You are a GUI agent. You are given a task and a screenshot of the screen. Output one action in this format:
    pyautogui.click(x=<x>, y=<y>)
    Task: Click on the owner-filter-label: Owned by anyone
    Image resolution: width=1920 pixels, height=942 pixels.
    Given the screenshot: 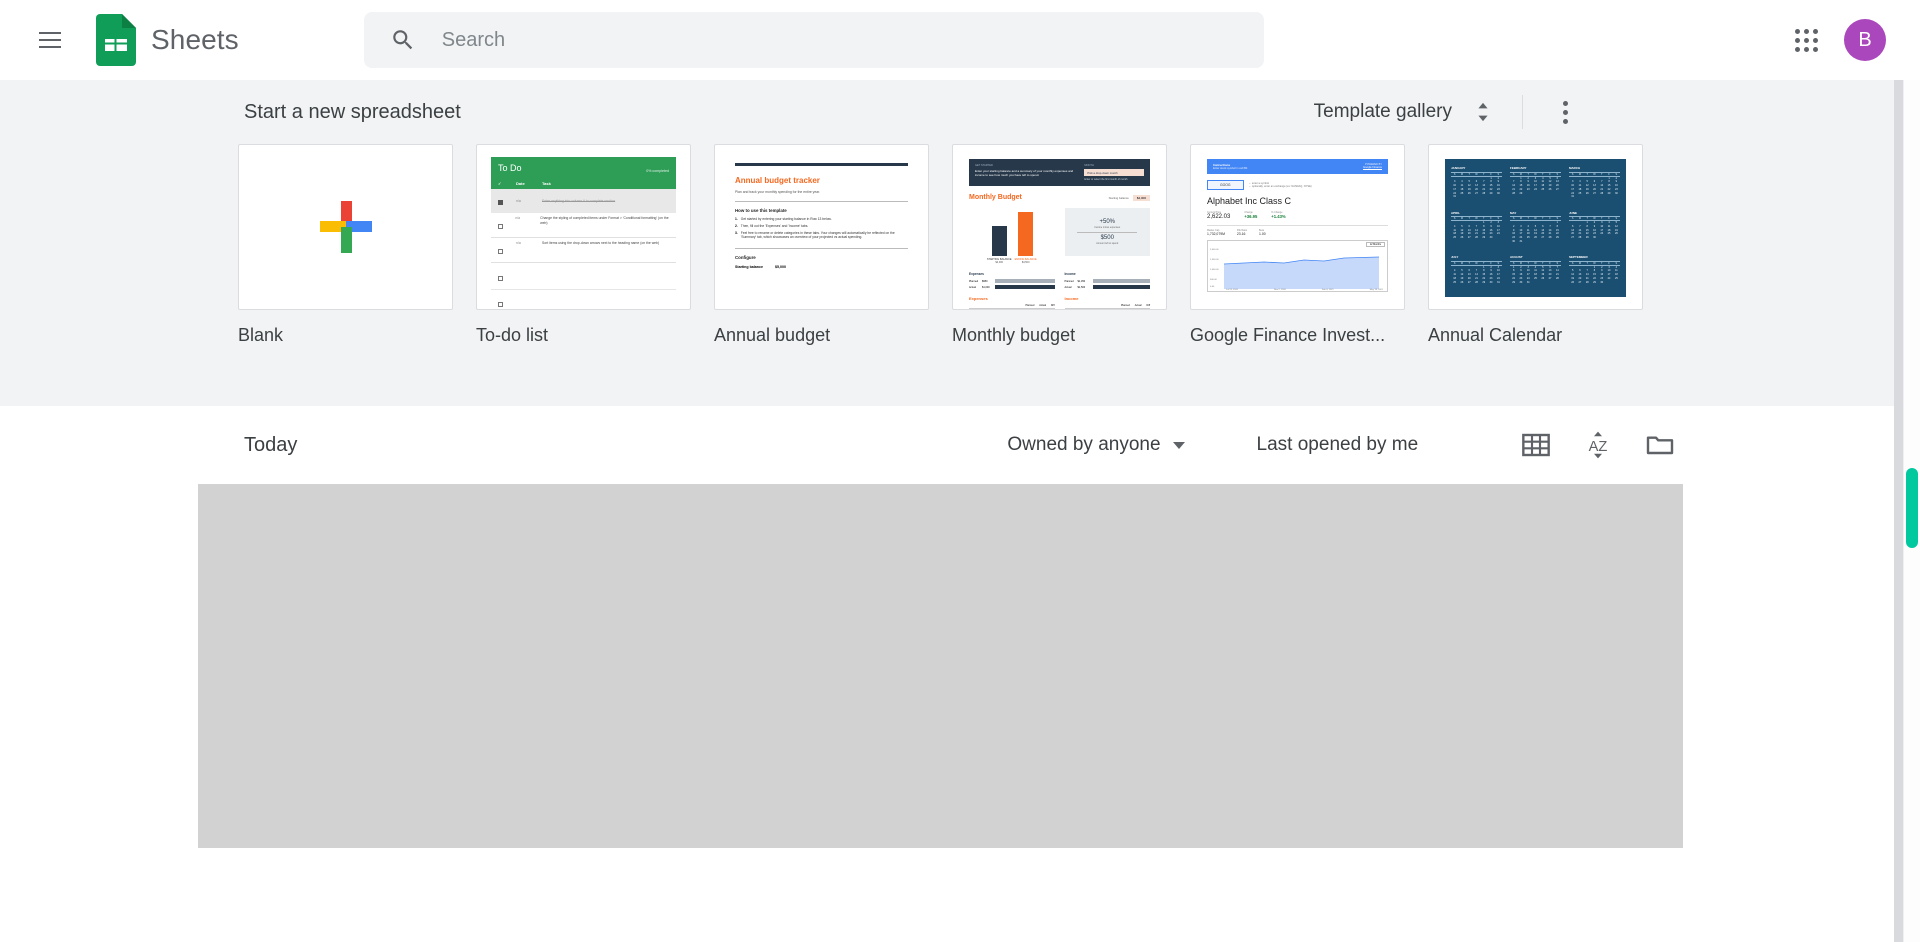 What is the action you would take?
    pyautogui.click(x=1084, y=444)
    